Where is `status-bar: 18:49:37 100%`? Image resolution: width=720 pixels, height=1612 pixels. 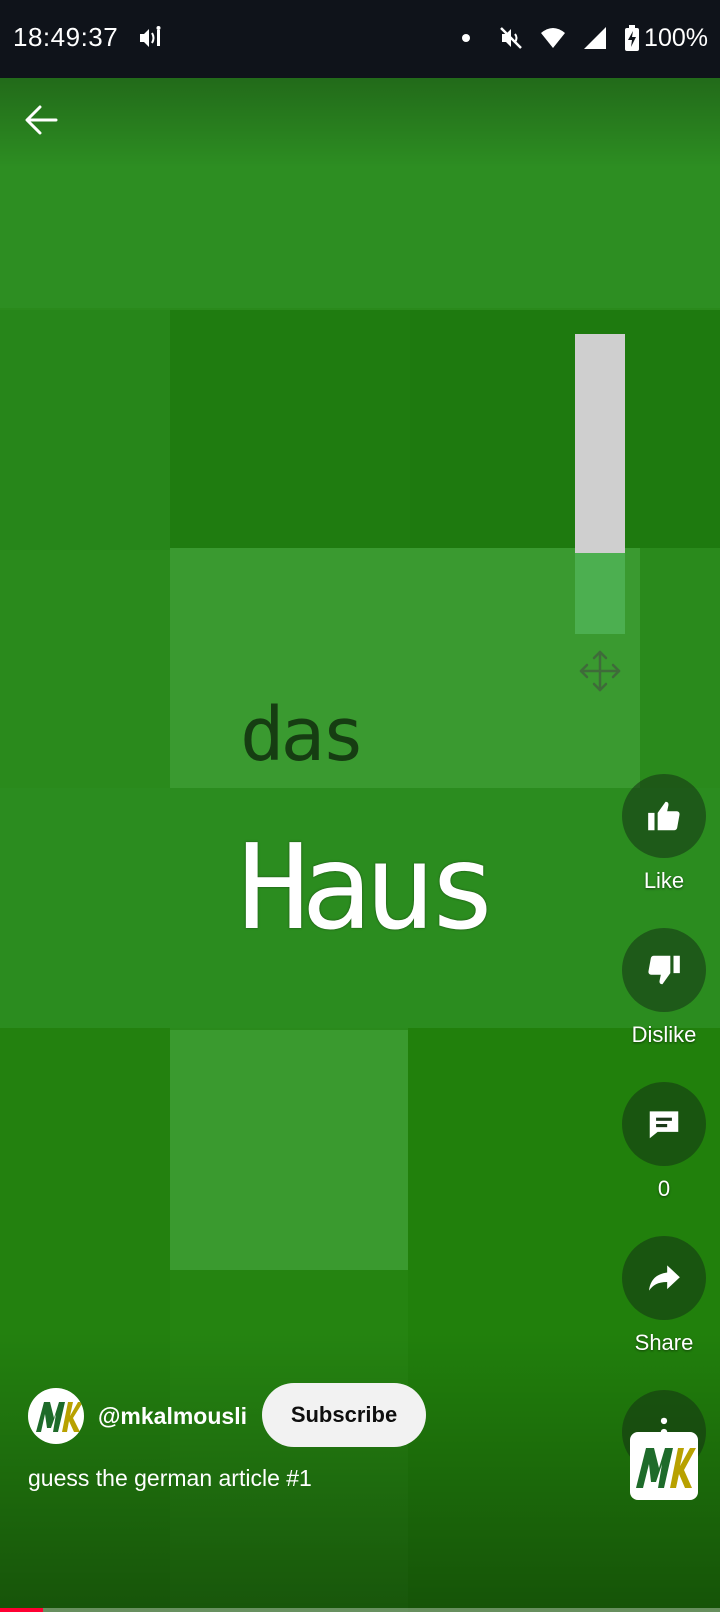 status-bar: 18:49:37 100% is located at coordinates (360, 39).